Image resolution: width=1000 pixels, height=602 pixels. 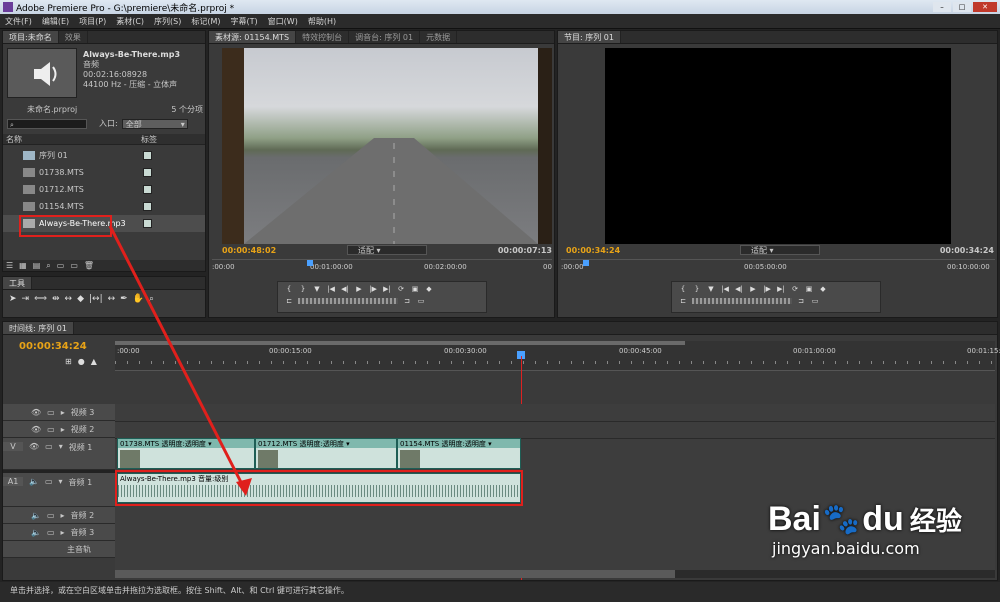 I want to click on watermark-suffix: du, so click(x=883, y=519).